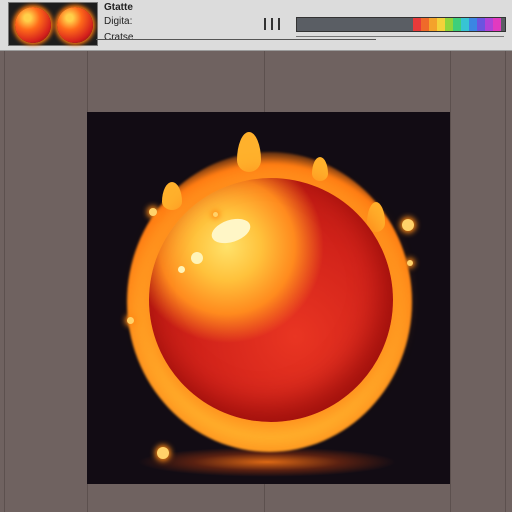  What do you see at coordinates (272, 25) in the screenshot?
I see `pause-controls-icon` at bounding box center [272, 25].